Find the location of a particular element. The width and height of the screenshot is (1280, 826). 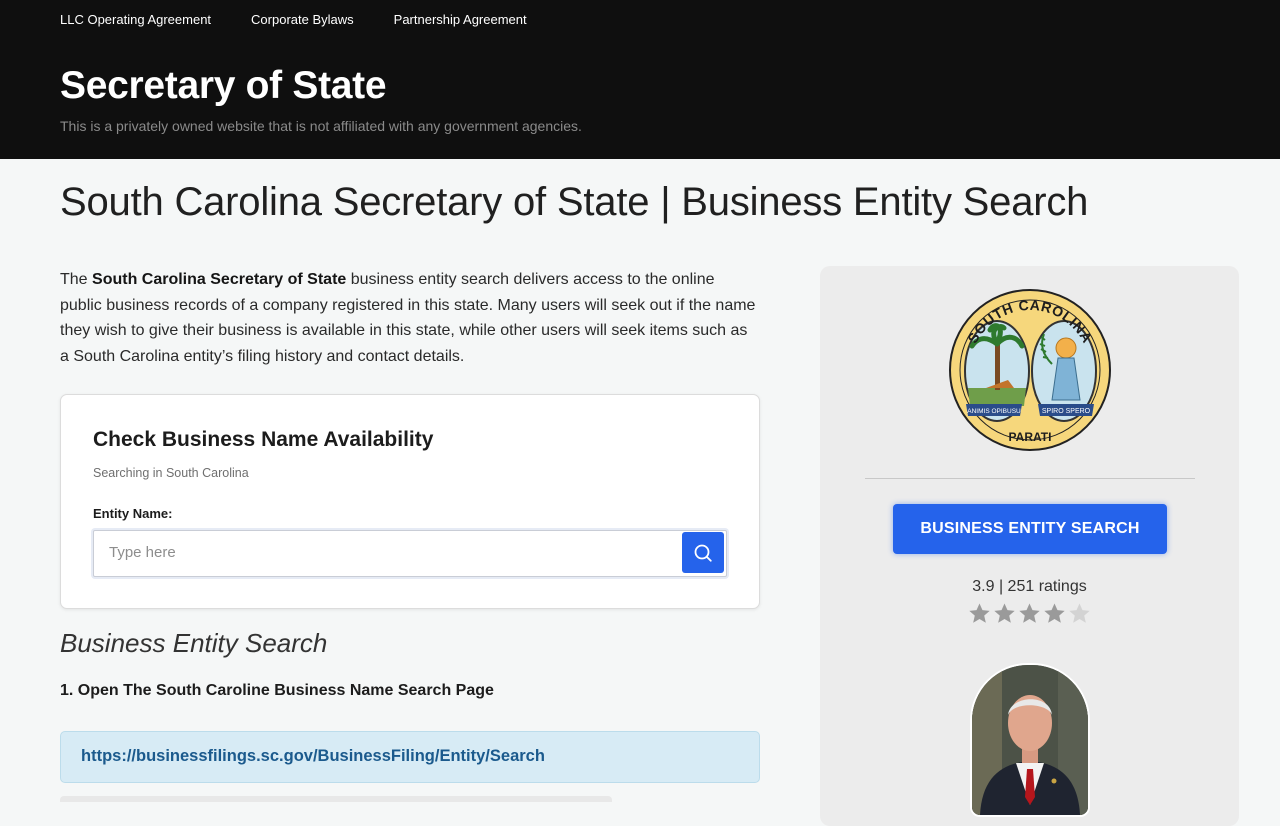

intro-lead: The is located at coordinates (76, 279).